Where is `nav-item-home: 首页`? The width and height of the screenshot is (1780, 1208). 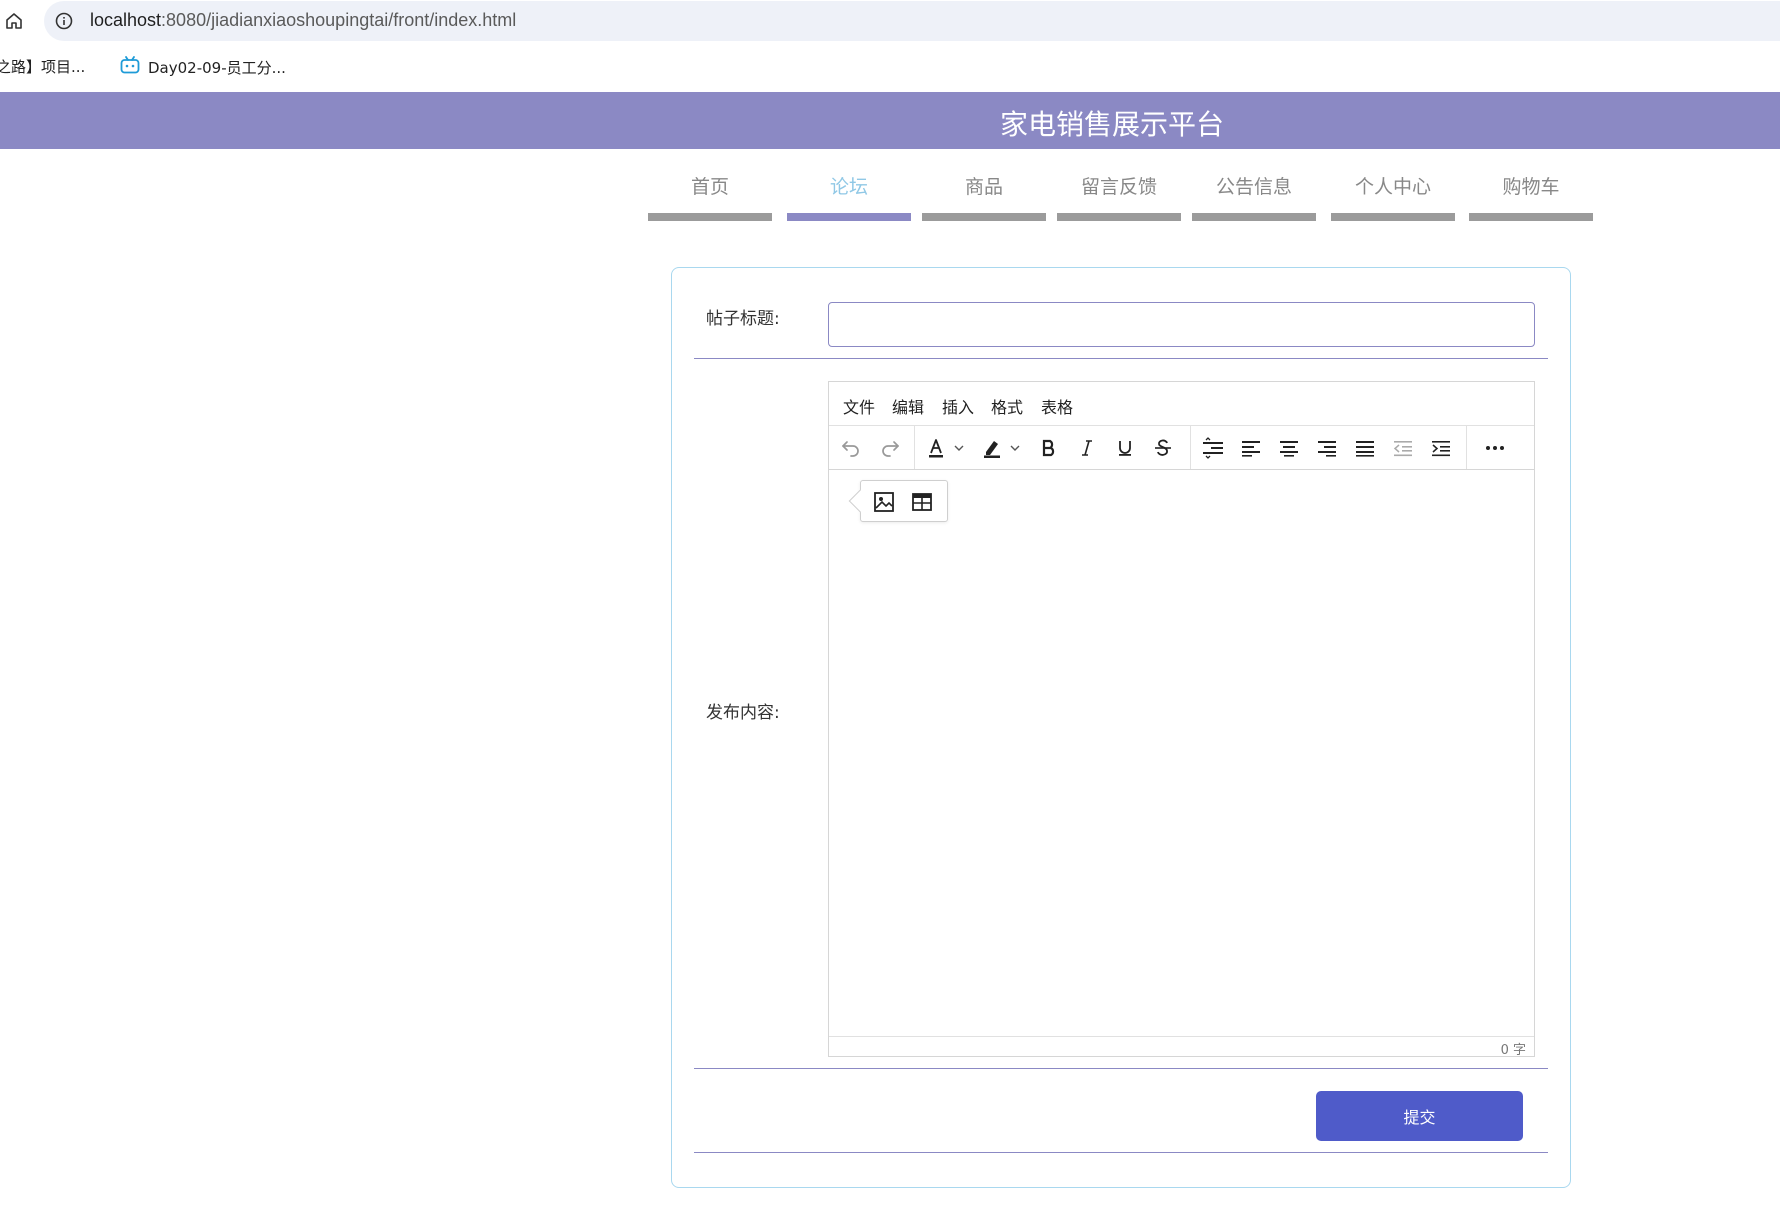
nav-item-home: 首页 is located at coordinates (710, 198).